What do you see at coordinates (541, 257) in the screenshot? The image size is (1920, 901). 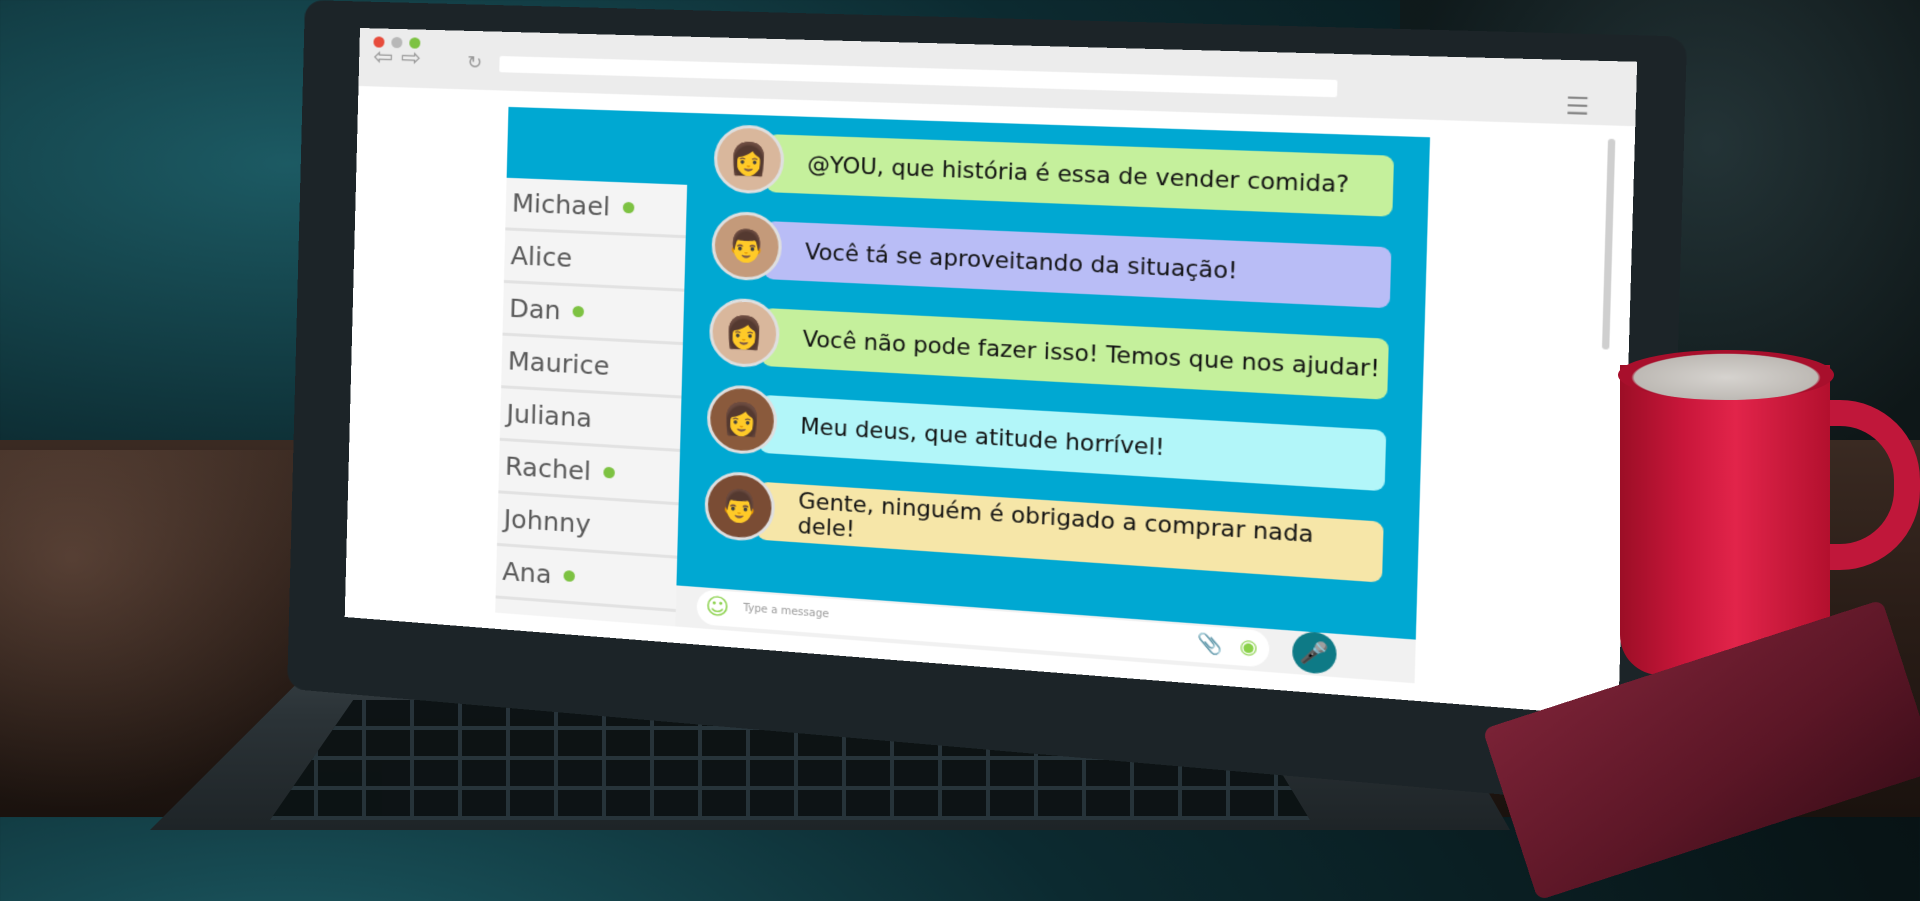 I see `contact-name: Alice` at bounding box center [541, 257].